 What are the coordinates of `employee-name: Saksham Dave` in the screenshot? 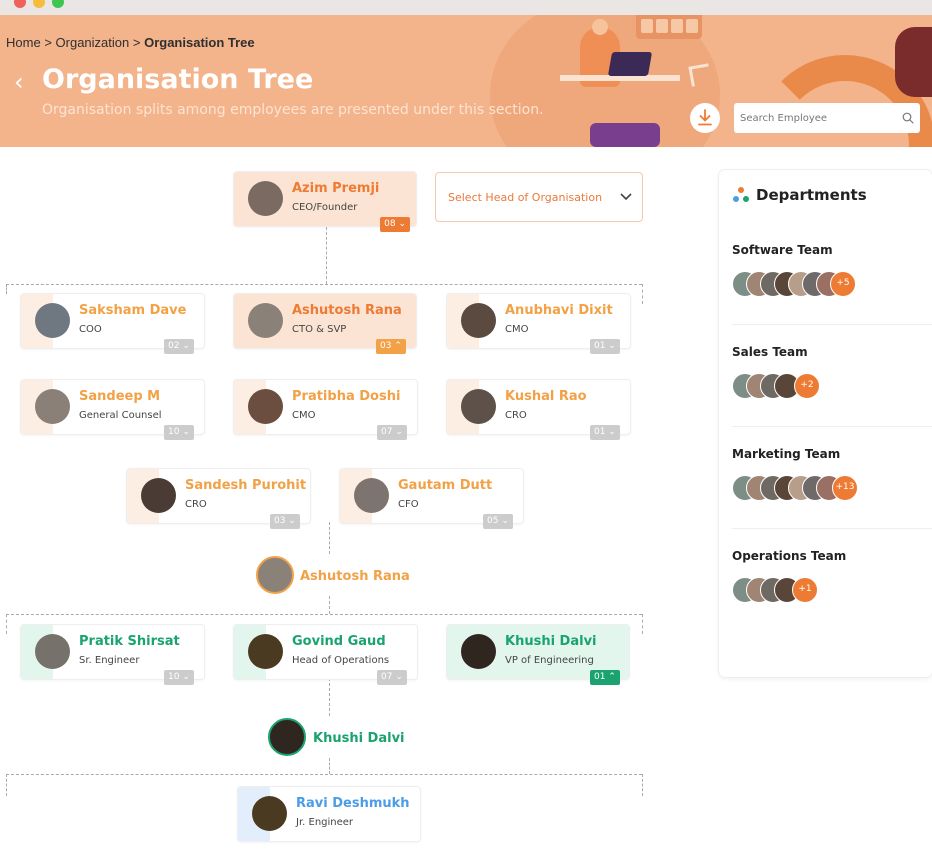 It's located at (133, 310).